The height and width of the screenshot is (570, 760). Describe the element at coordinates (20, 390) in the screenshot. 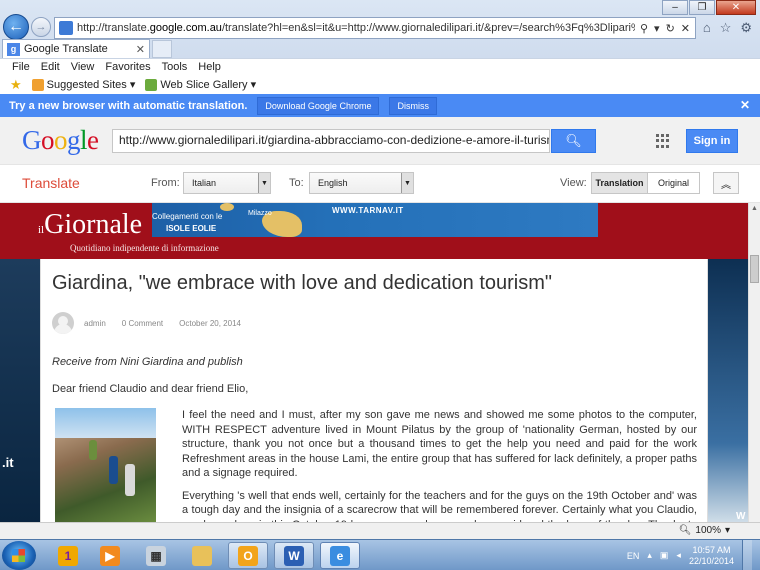

I see `left-side-ad: .it` at that location.